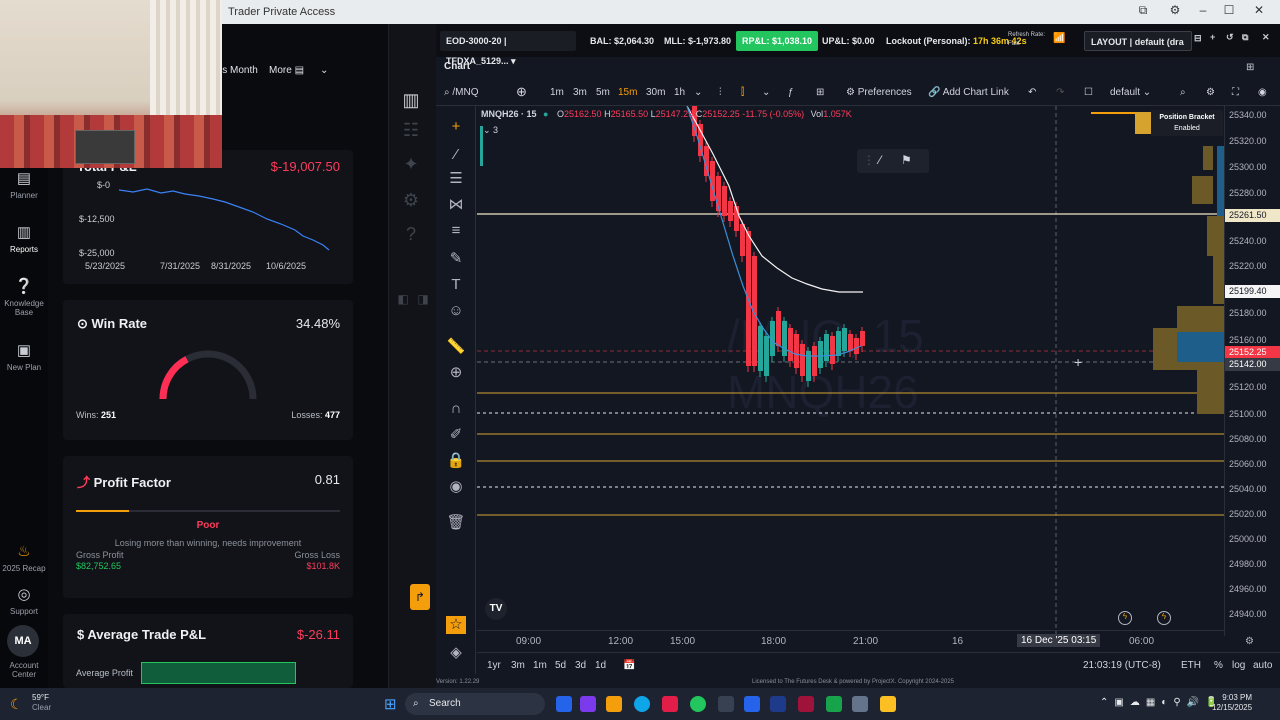 The width and height of the screenshot is (1280, 720). What do you see at coordinates (24, 558) in the screenshot?
I see `nav-2025-recap: ♨ 2025 Recap` at bounding box center [24, 558].